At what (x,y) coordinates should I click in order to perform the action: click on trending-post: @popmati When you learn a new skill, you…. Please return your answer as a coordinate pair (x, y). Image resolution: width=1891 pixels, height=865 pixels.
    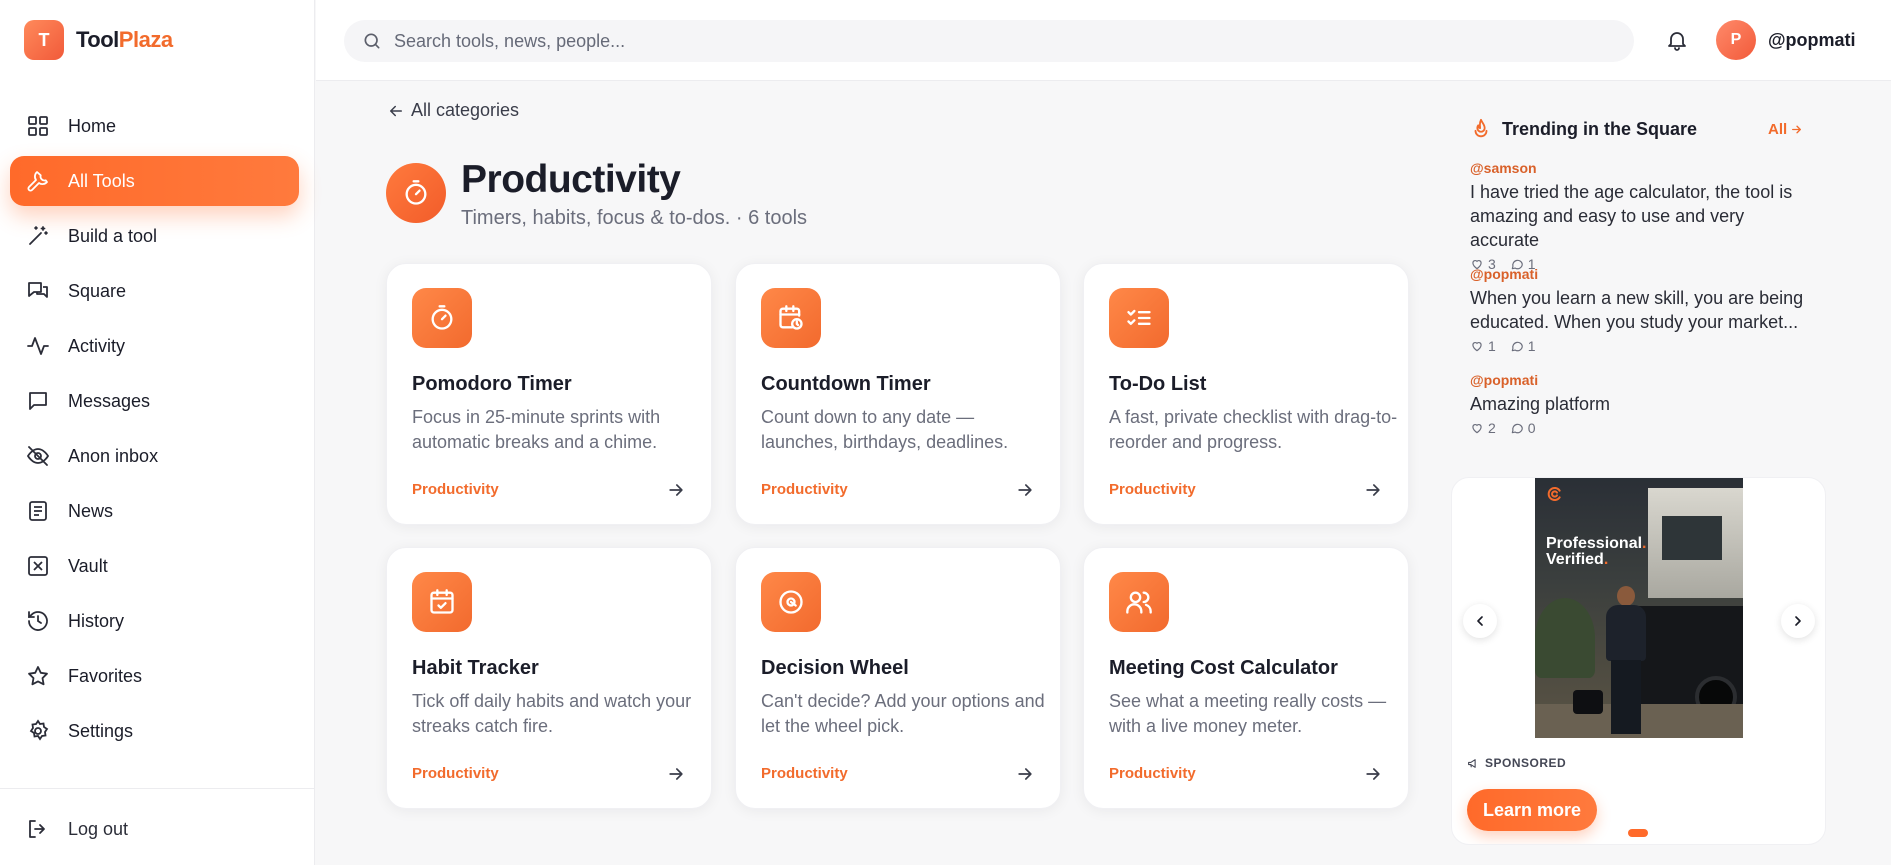
    Looking at the image, I should click on (1640, 310).